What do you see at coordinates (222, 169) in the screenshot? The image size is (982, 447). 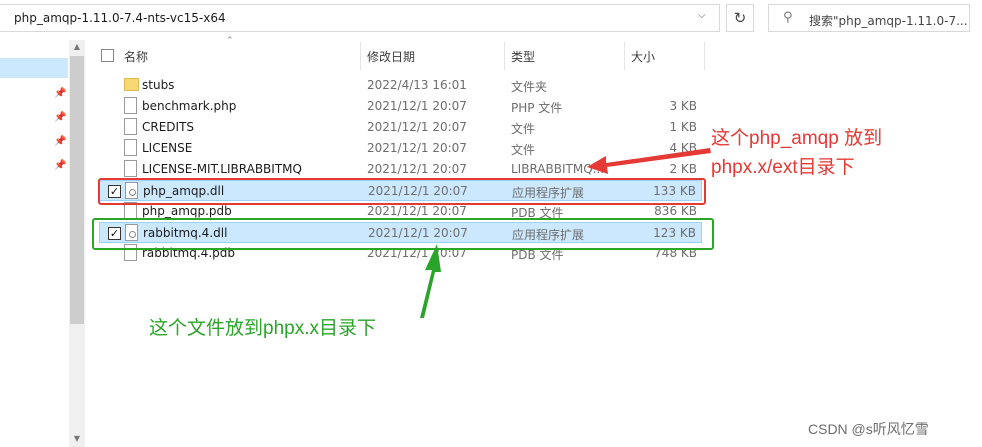 I see `file-name: LICENSE-MIT.LIBRABBITMQ` at bounding box center [222, 169].